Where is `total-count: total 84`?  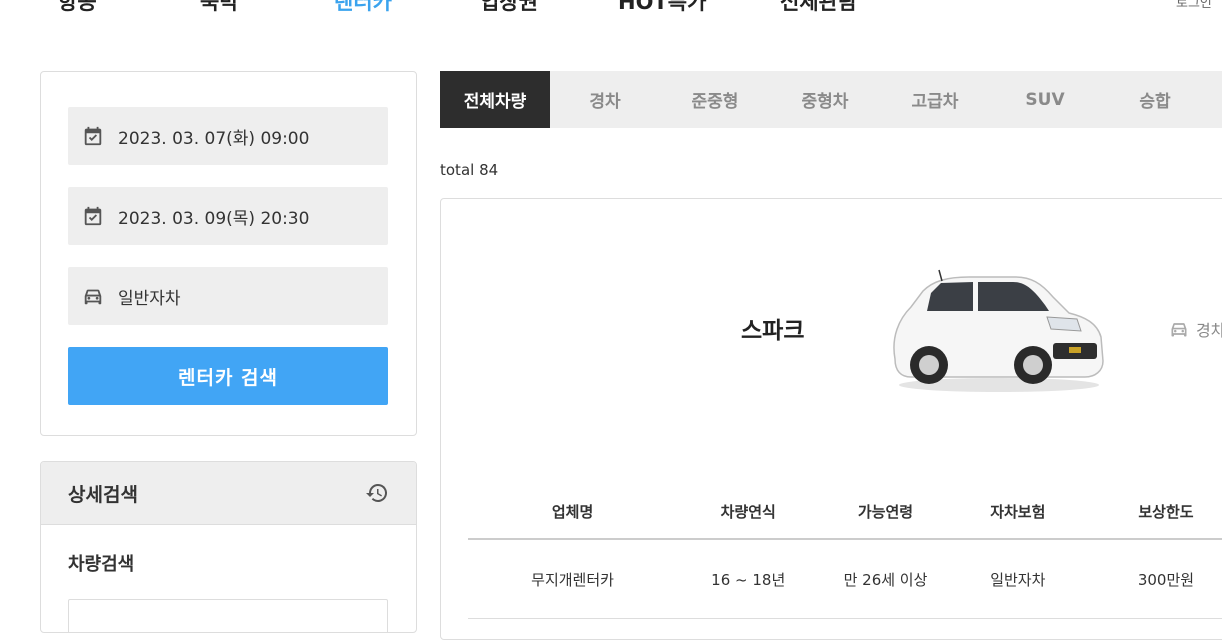
total-count: total 84 is located at coordinates (469, 170).